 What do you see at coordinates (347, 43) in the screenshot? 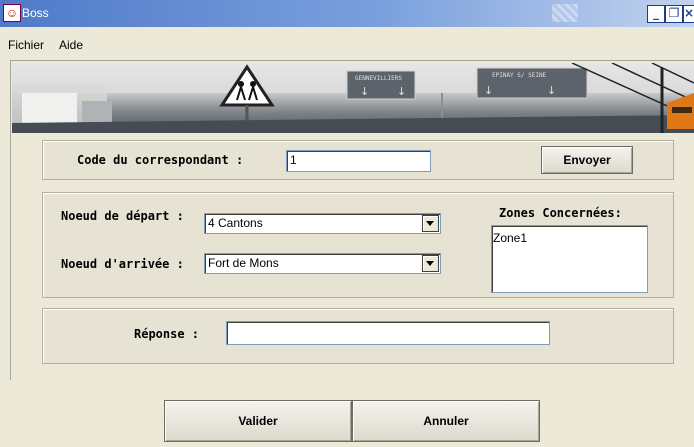
I see `menu-bar: Fichier Aide` at bounding box center [347, 43].